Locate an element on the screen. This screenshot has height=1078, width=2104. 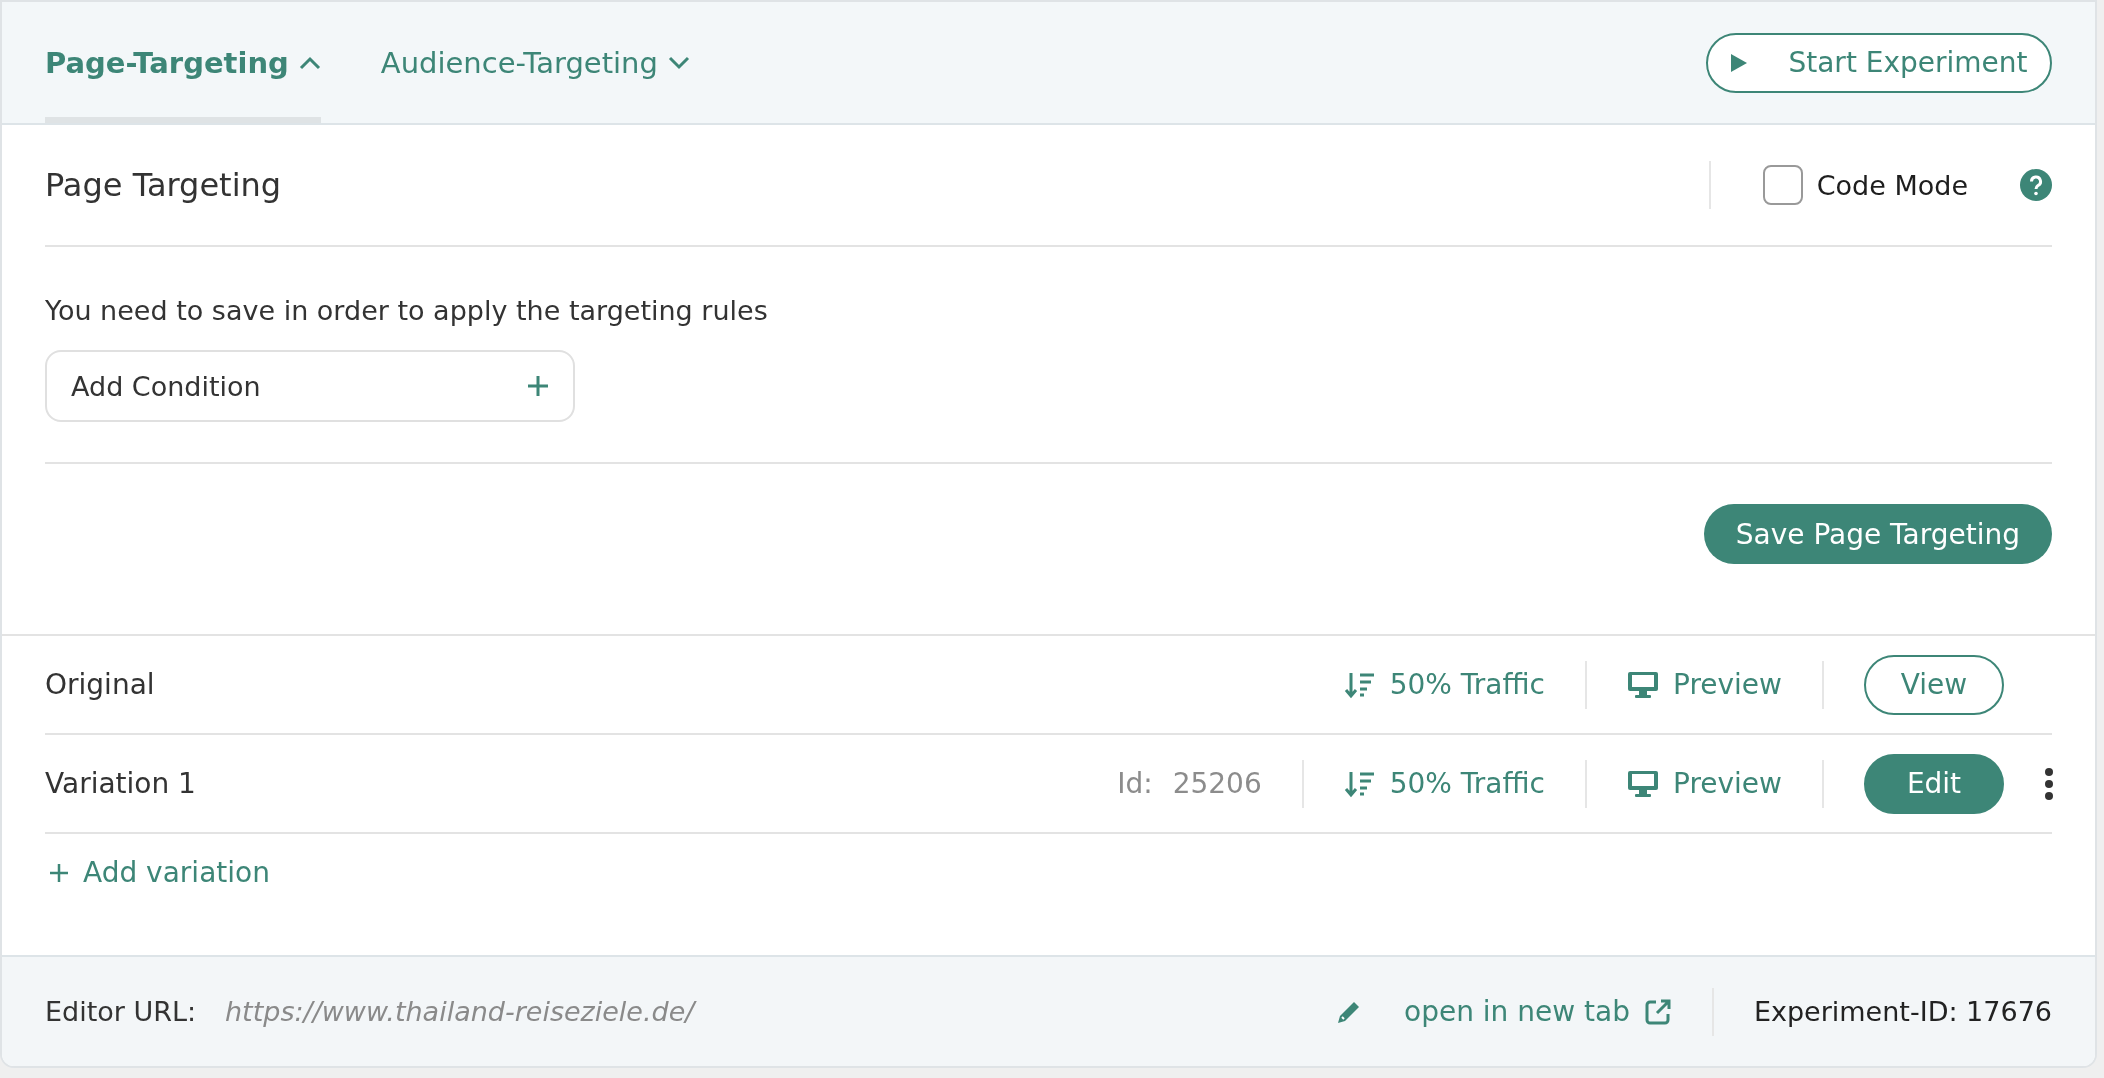
id-label: Id: is located at coordinates (1135, 783).